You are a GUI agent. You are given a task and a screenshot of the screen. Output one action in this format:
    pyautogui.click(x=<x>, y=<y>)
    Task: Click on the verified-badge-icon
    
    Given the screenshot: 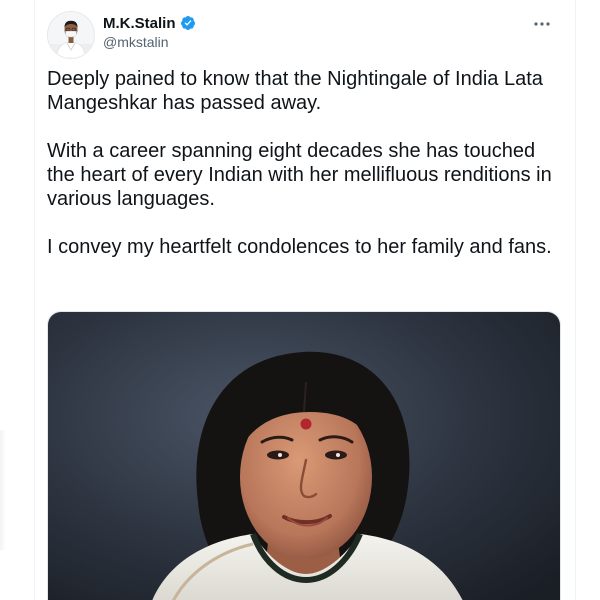 What is the action you would take?
    pyautogui.click(x=187, y=23)
    